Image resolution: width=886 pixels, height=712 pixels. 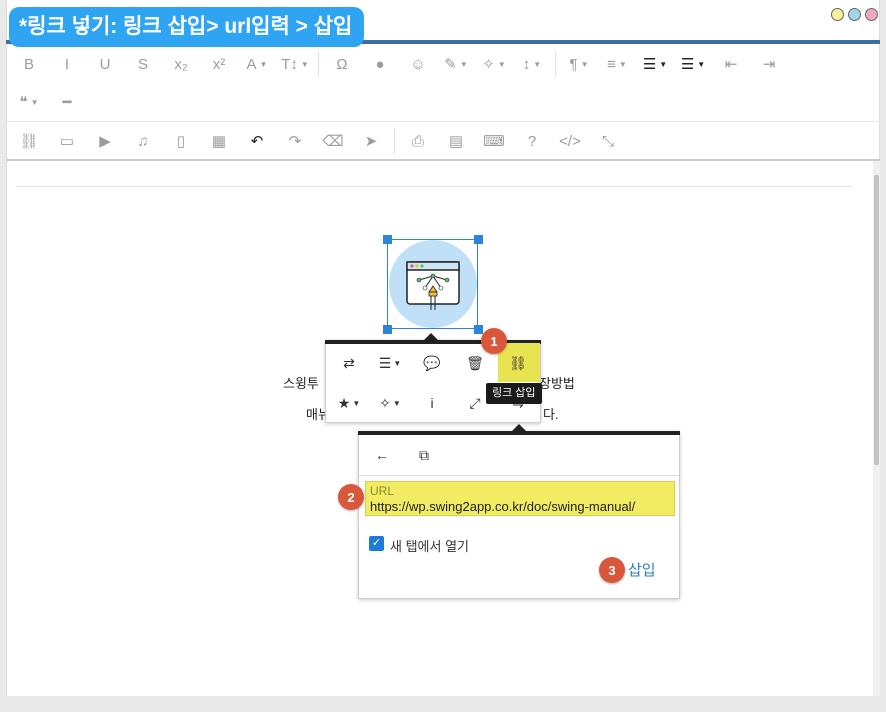 What do you see at coordinates (494, 141) in the screenshot?
I see `keyboard-button: ⌨` at bounding box center [494, 141].